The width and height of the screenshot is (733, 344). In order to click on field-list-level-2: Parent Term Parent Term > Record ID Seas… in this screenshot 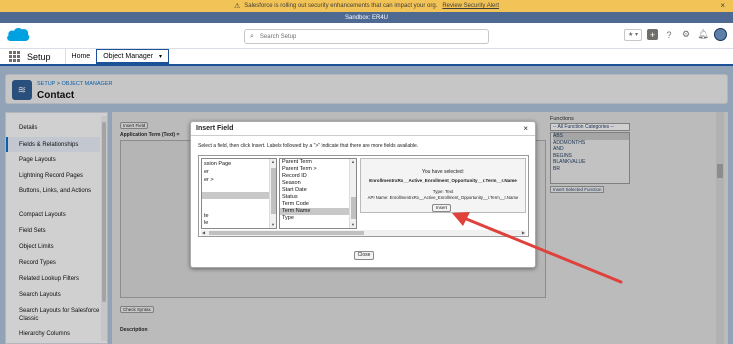, I will do `click(318, 193)`.